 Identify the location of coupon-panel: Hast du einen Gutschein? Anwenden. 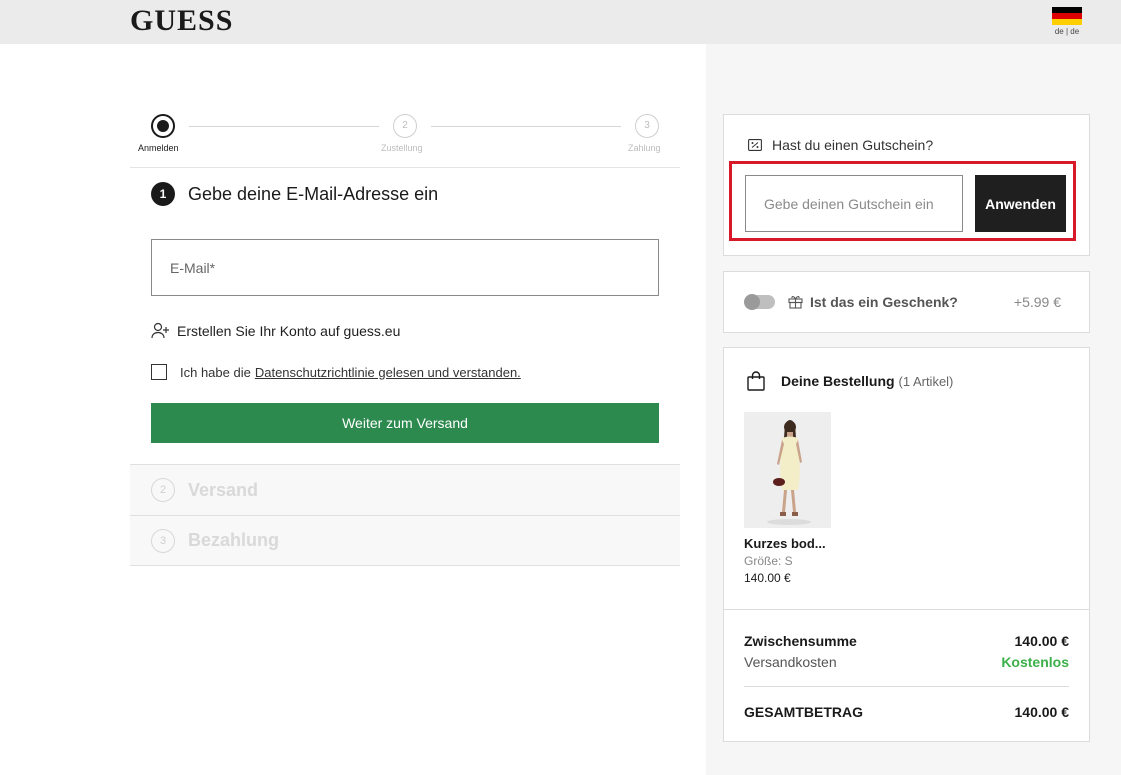
(906, 185).